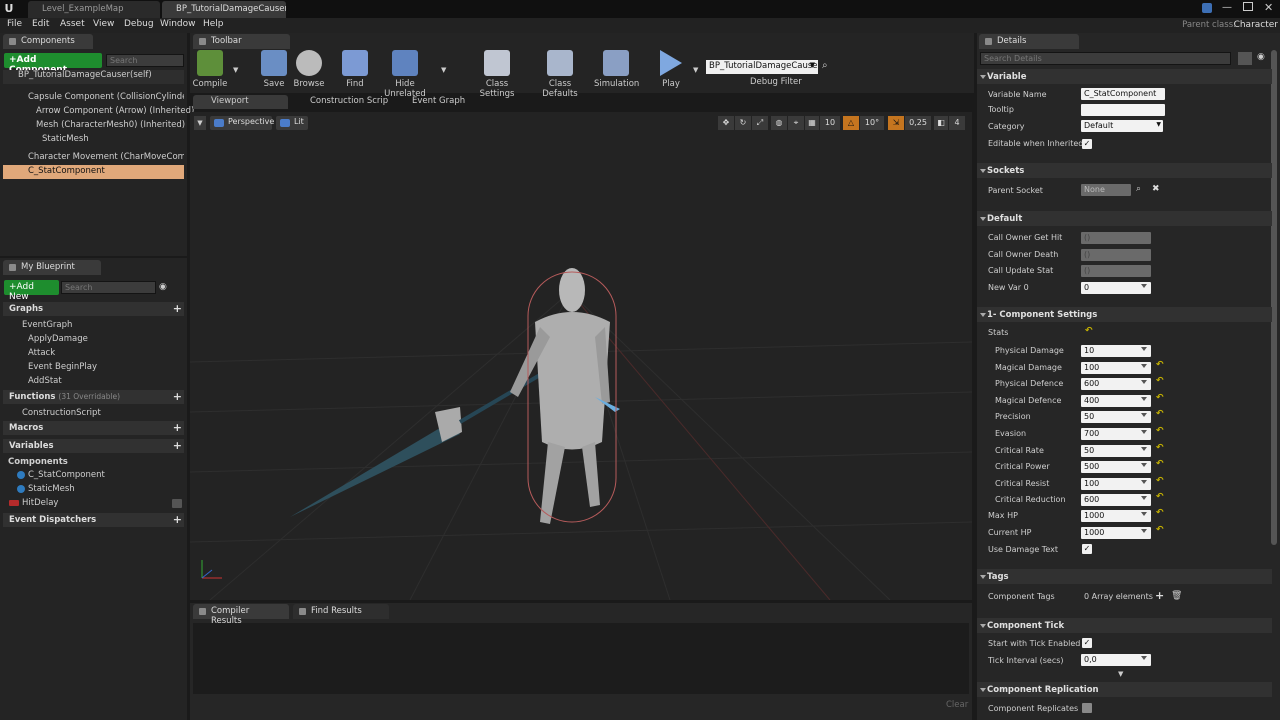 This screenshot has height=720, width=1280. I want to click on doc-tab-blueprint: BP_TutorialDamageCauser, so click(224, 9).